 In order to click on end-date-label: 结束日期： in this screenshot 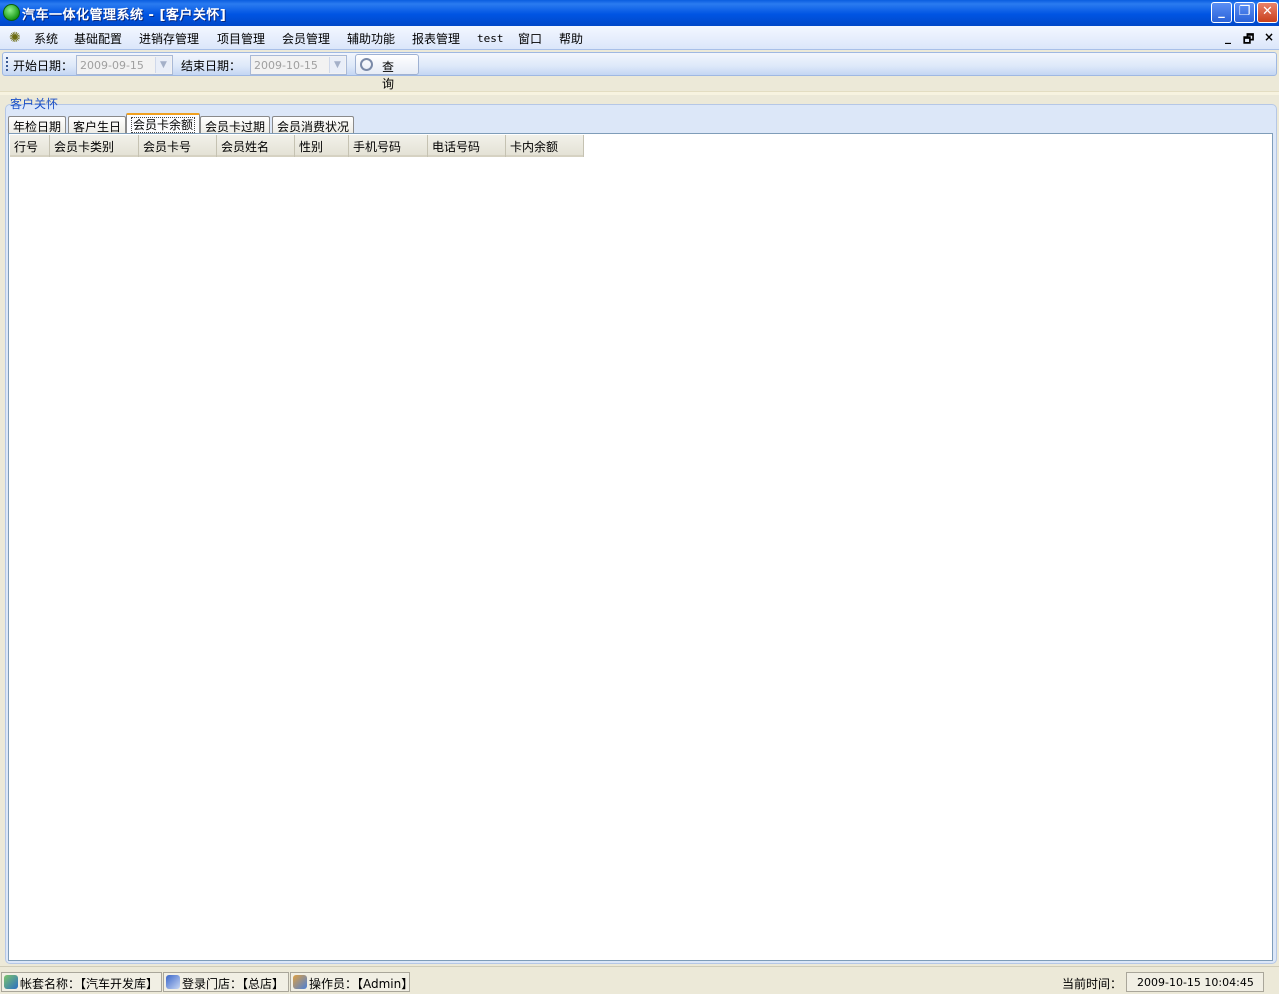, I will do `click(211, 66)`.